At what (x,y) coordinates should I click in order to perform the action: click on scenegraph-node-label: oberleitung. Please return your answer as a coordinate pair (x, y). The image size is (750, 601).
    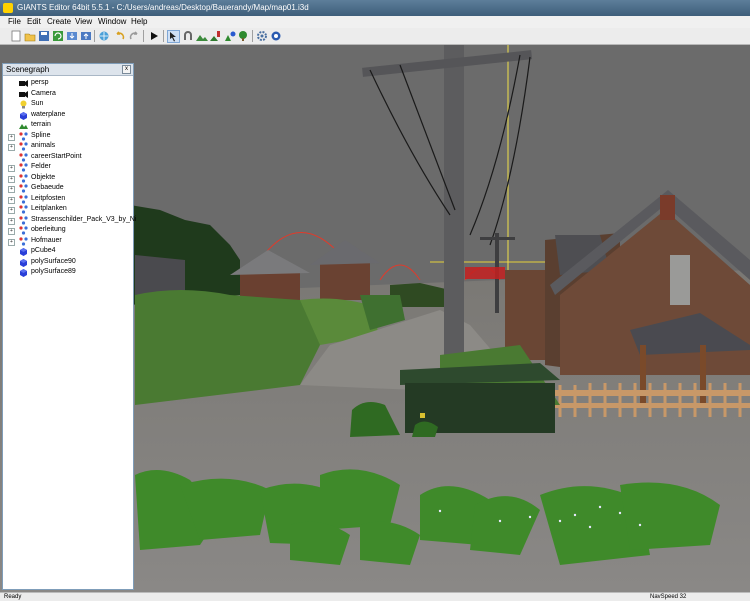
    Looking at the image, I should click on (48, 229).